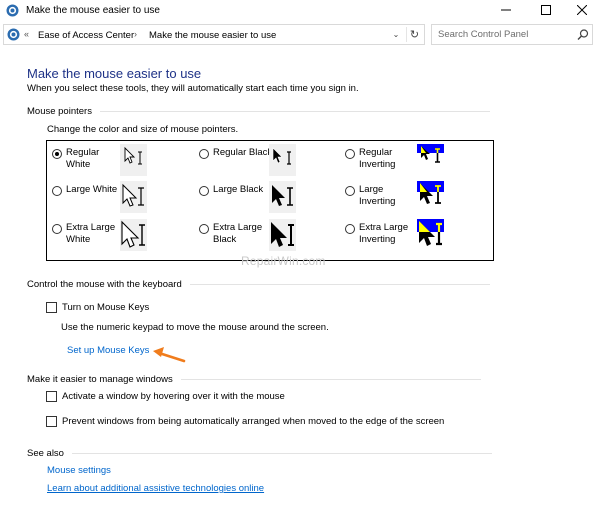  What do you see at coordinates (396, 34) in the screenshot?
I see `chevron-down-icon: ⌄` at bounding box center [396, 34].